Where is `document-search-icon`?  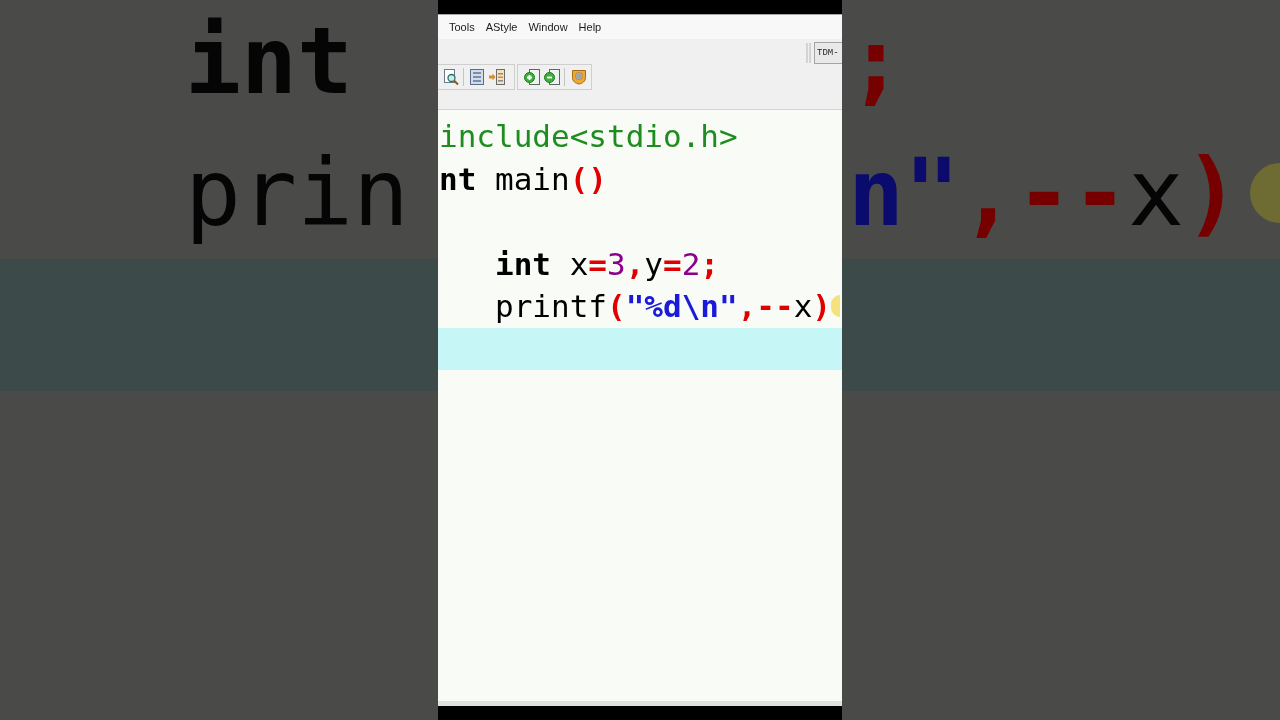 document-search-icon is located at coordinates (451, 77).